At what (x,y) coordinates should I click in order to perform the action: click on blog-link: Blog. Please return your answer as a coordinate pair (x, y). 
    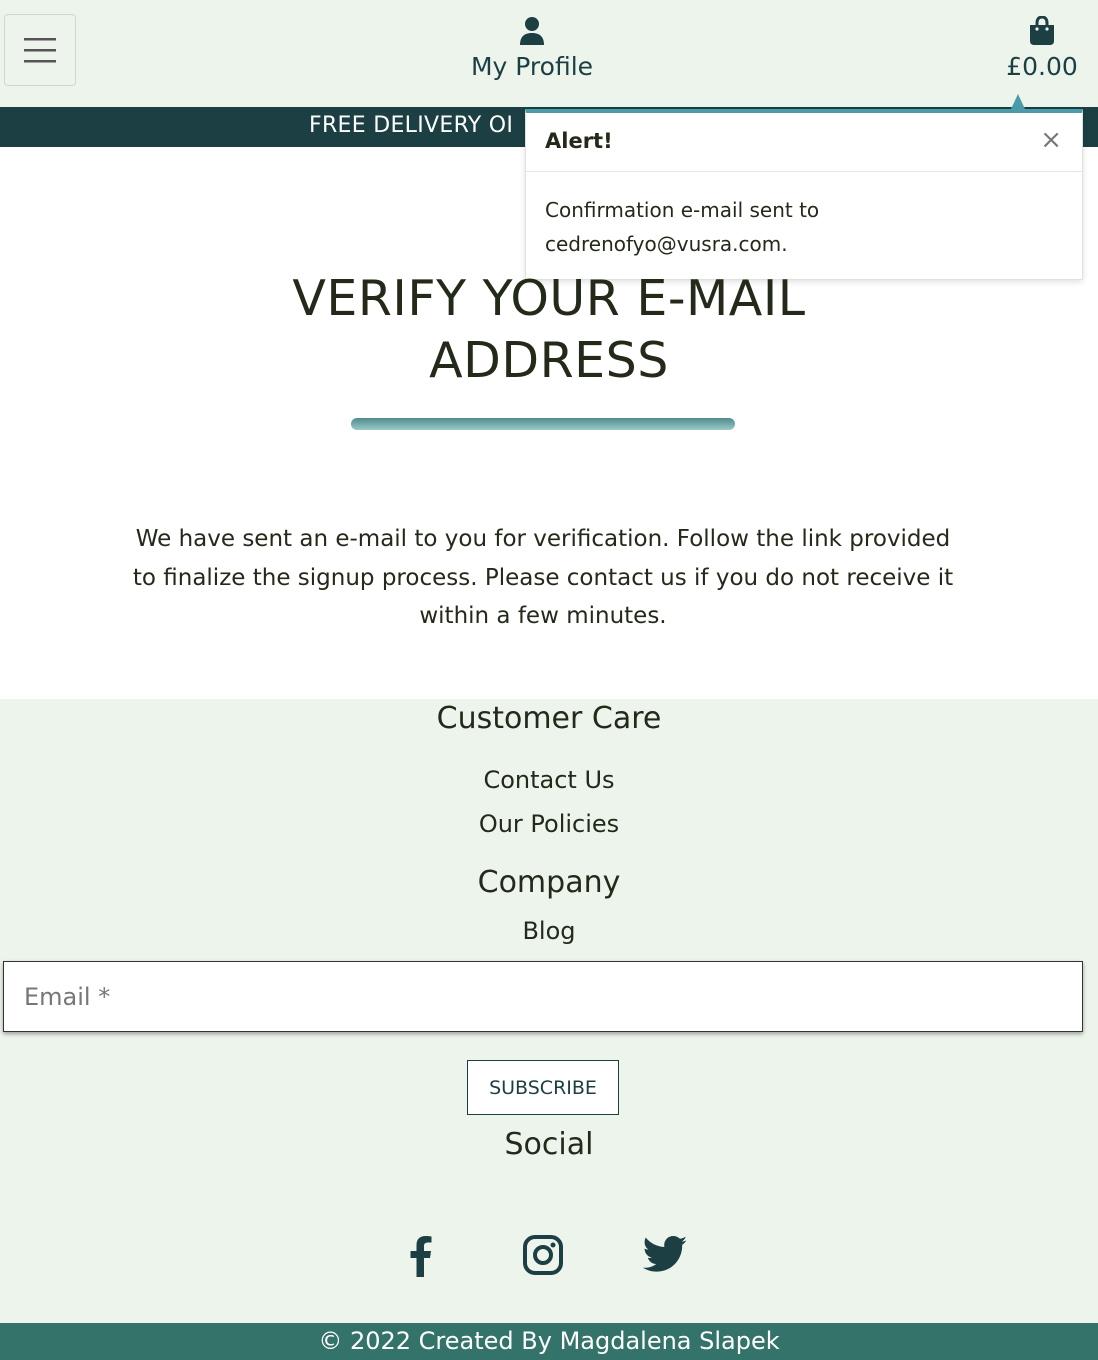
    Looking at the image, I should click on (549, 931).